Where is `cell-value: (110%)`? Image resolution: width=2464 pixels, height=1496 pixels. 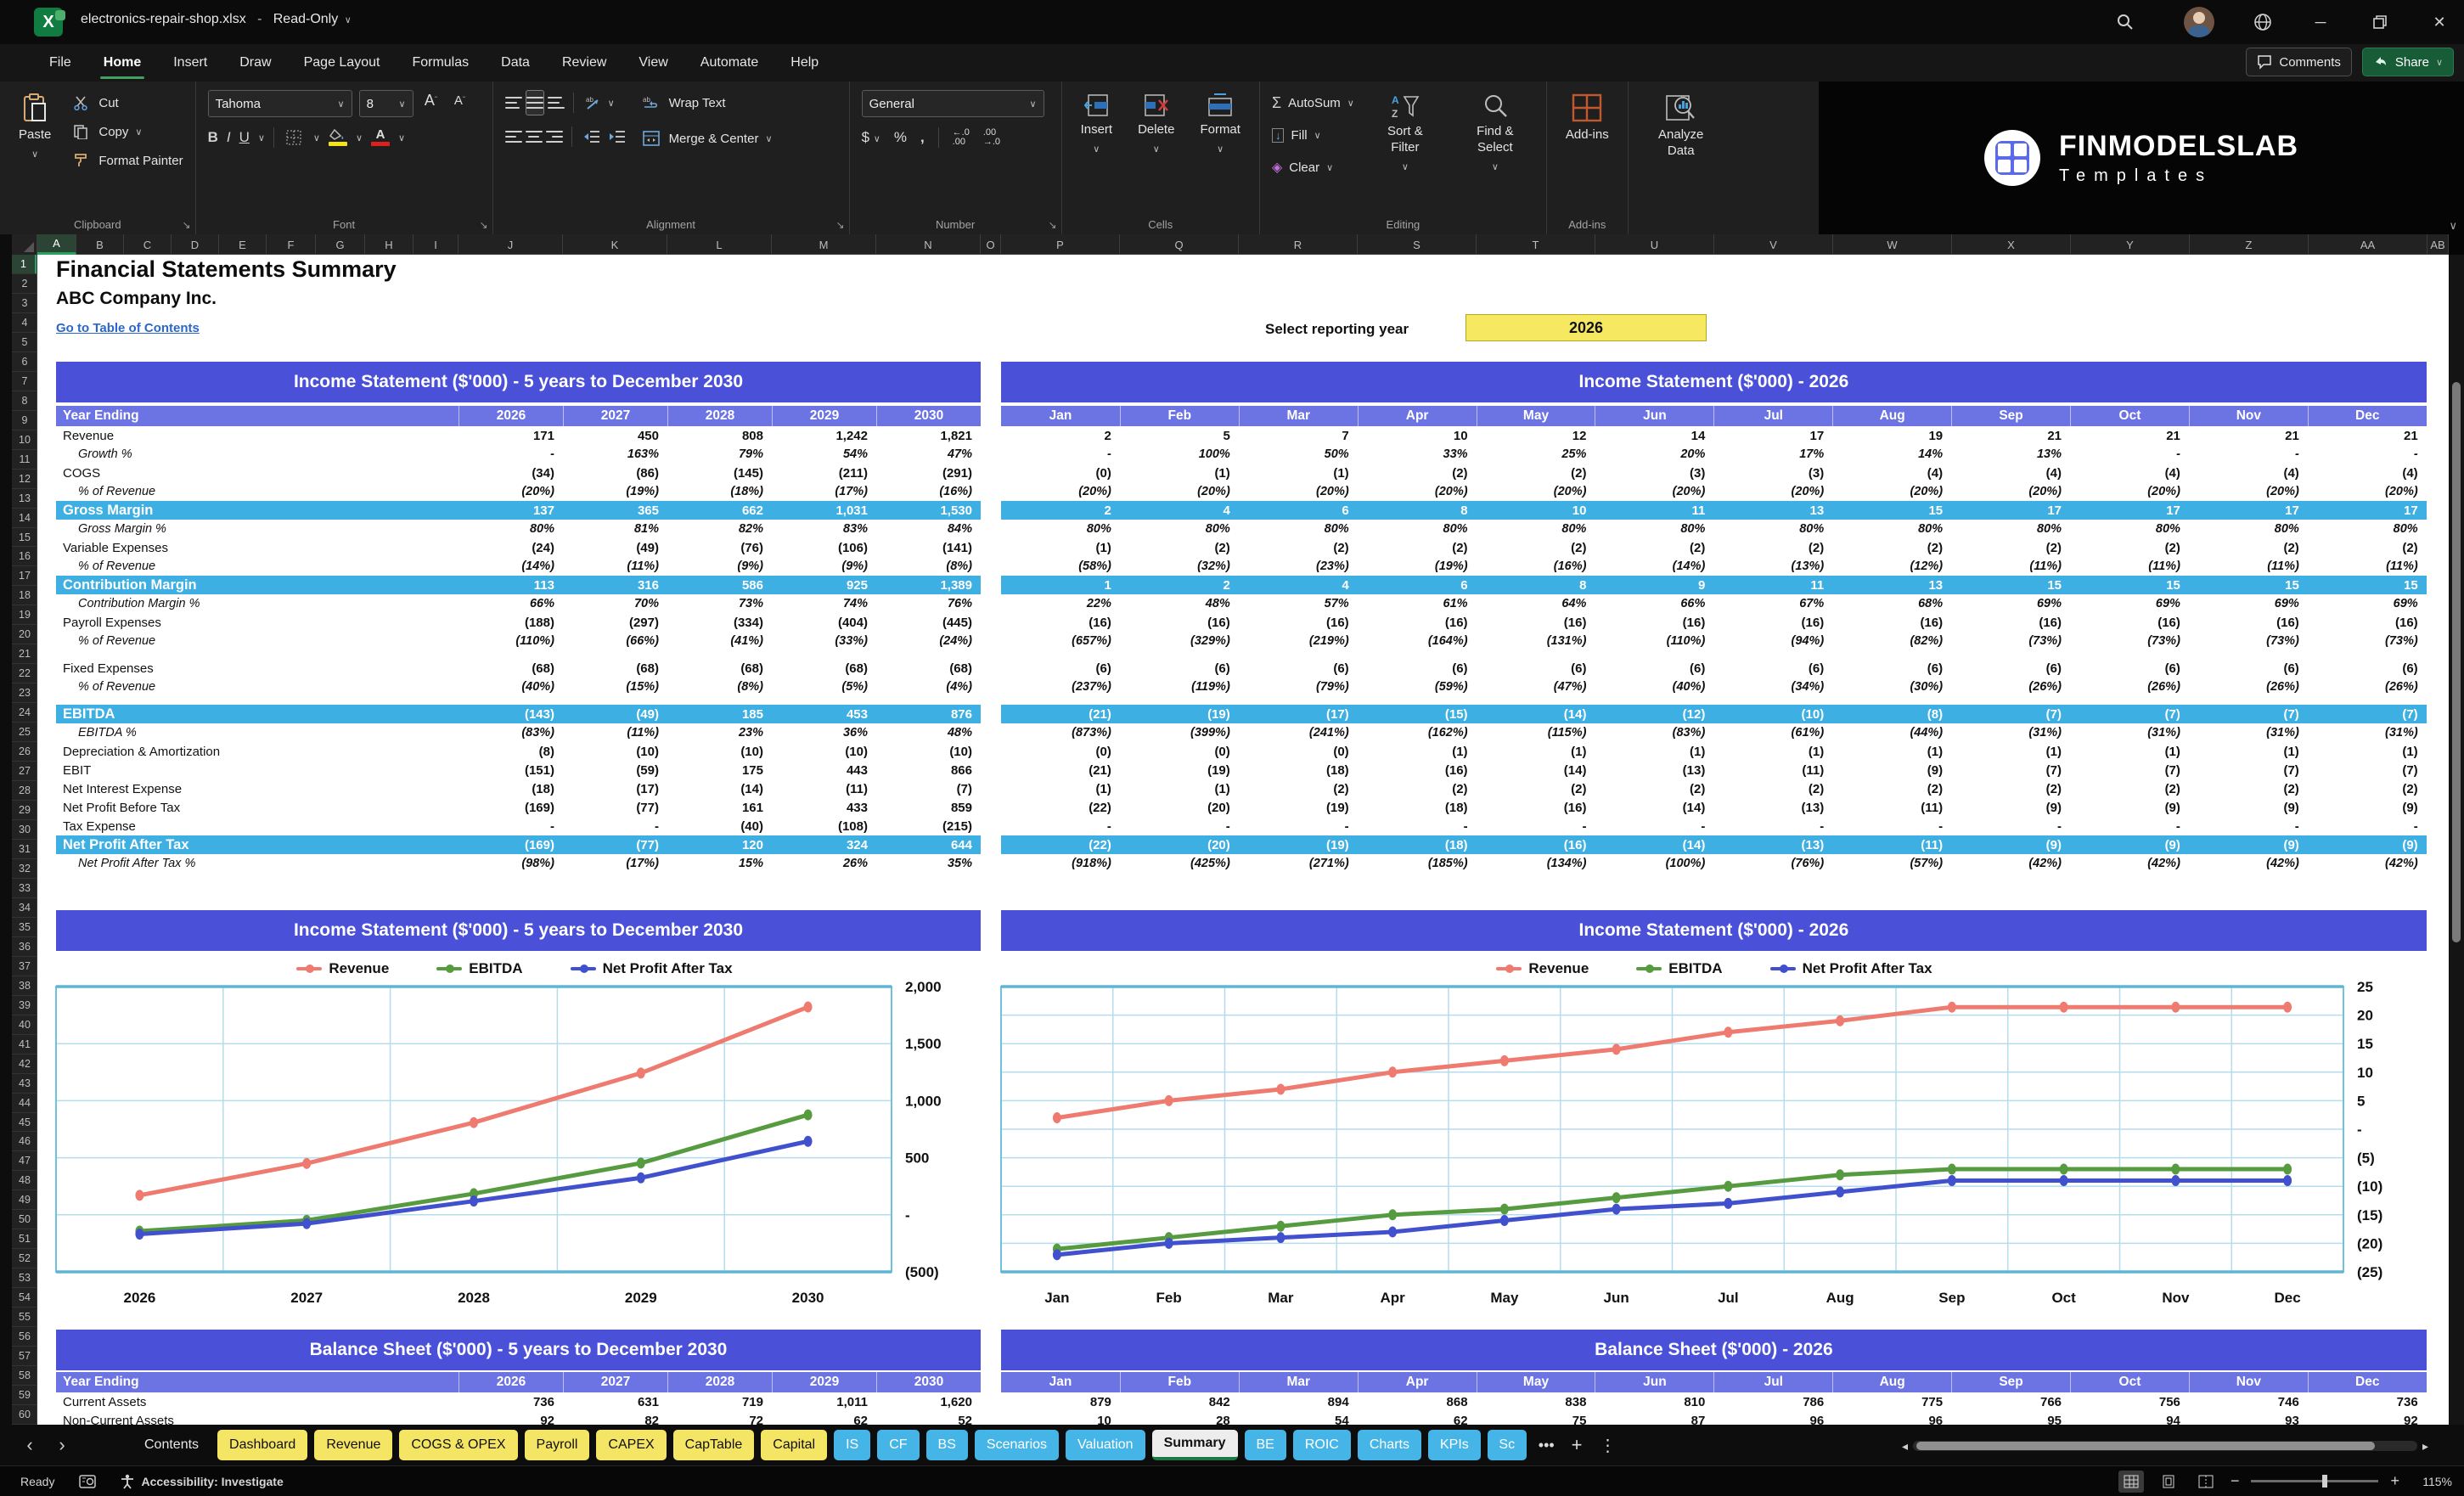
cell-value: (110%) is located at coordinates (510, 641).